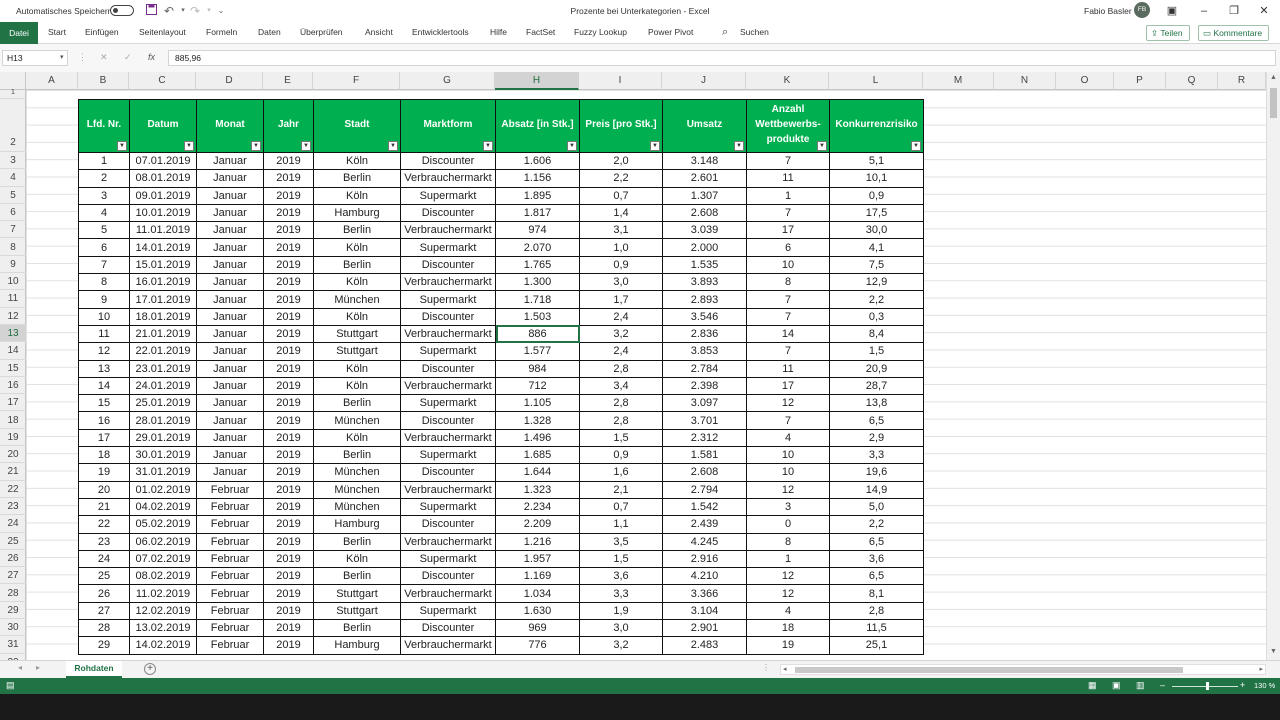  What do you see at coordinates (269, 32) in the screenshot?
I see `tab-daten: Daten` at bounding box center [269, 32].